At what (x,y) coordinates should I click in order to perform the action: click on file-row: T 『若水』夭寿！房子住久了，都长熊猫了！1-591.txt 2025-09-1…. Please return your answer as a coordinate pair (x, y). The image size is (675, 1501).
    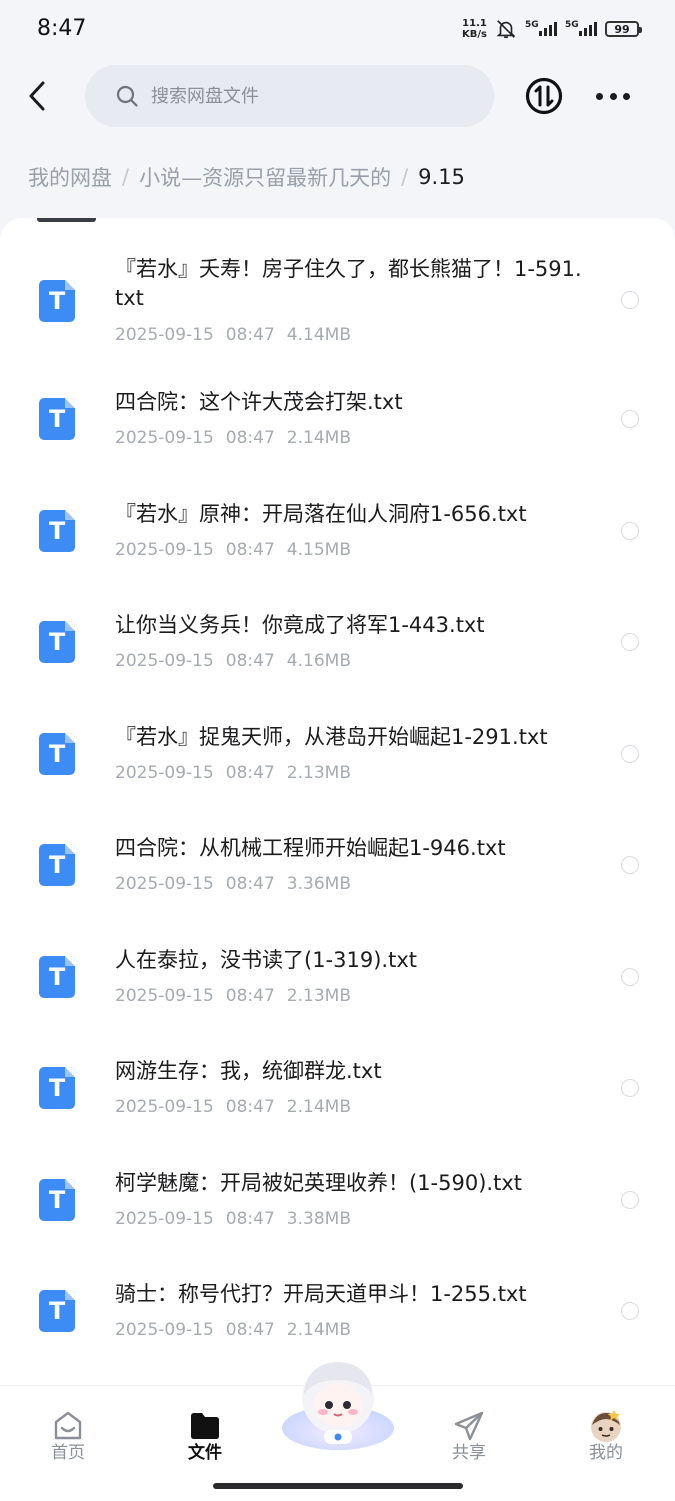
    Looking at the image, I should click on (337, 304).